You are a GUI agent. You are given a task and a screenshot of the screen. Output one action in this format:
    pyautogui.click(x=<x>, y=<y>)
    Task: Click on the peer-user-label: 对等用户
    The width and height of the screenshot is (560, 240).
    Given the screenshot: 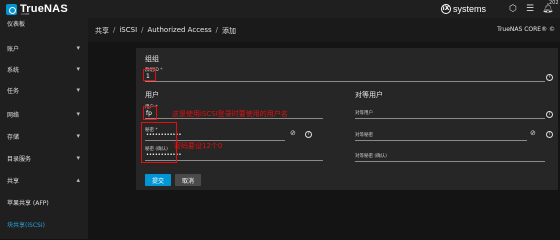 What is the action you would take?
    pyautogui.click(x=364, y=113)
    